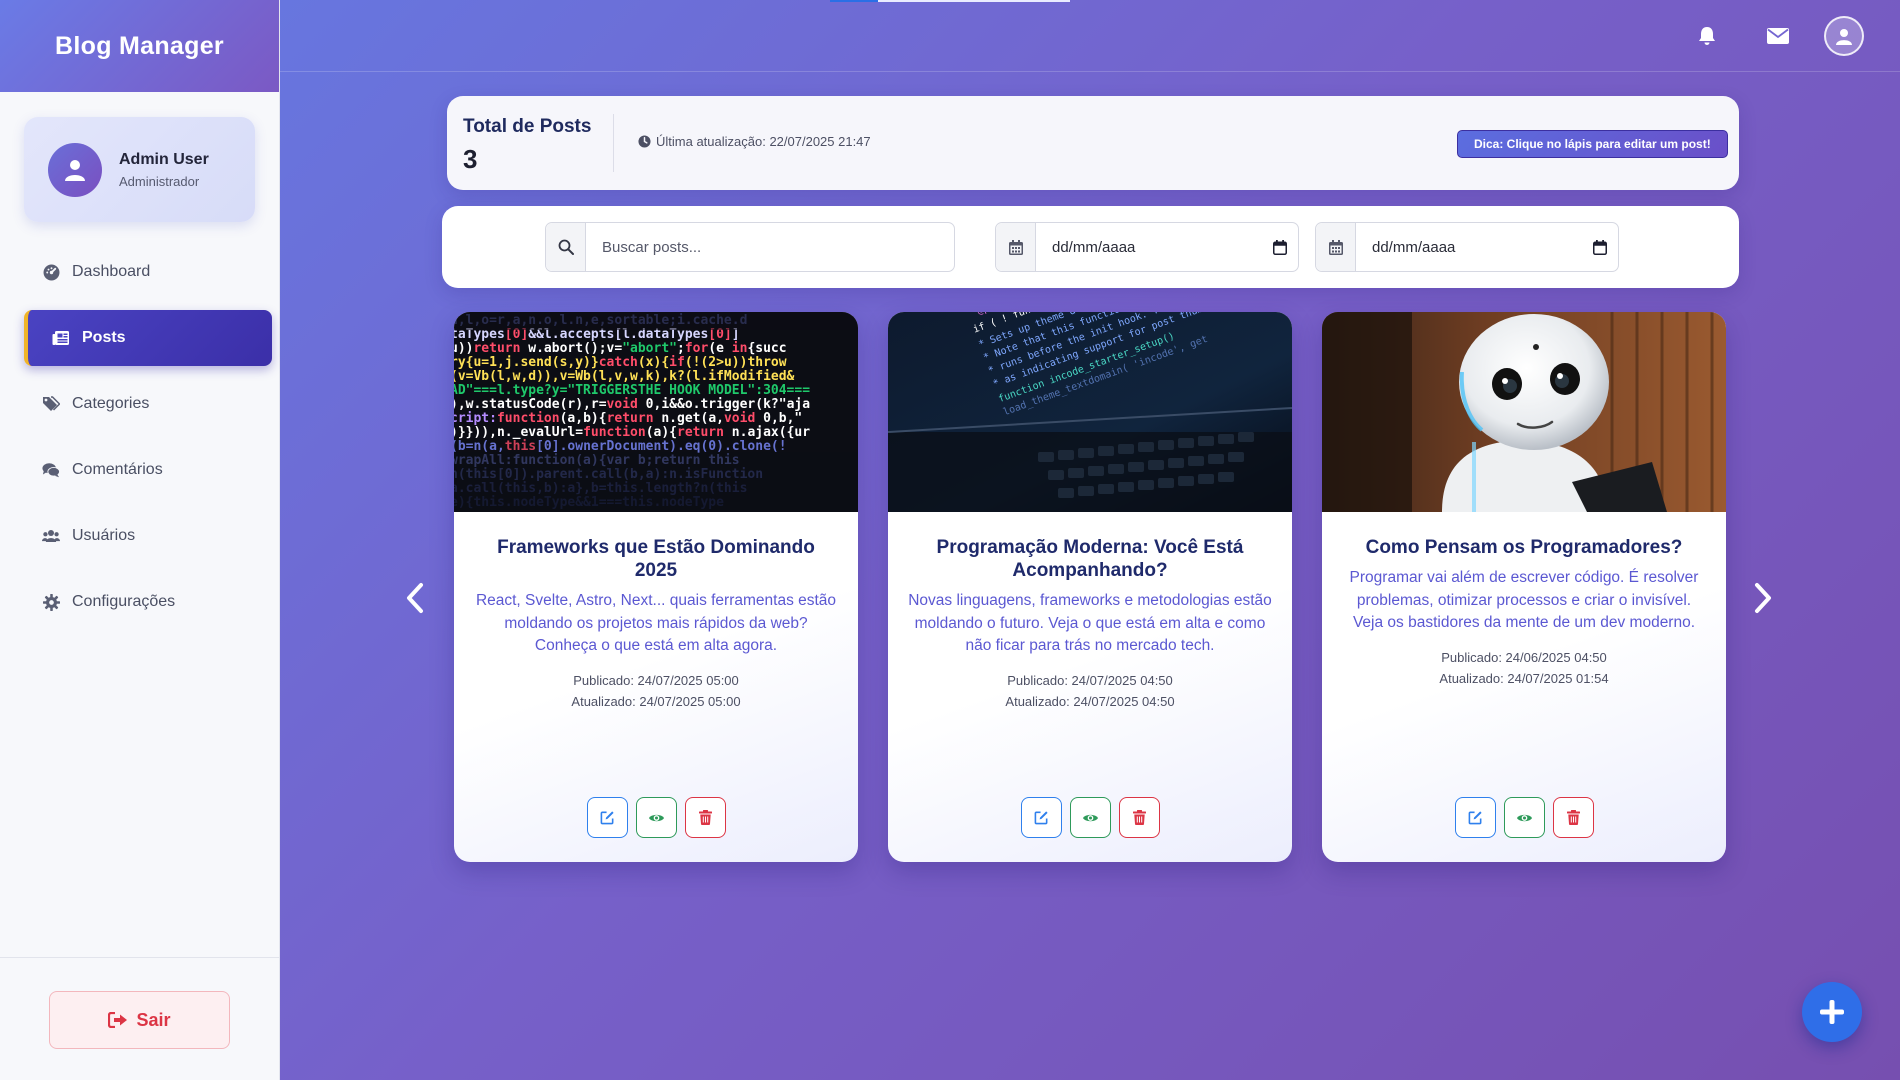 This screenshot has width=1900, height=1080. What do you see at coordinates (1335, 247) in the screenshot?
I see `calendar-icon` at bounding box center [1335, 247].